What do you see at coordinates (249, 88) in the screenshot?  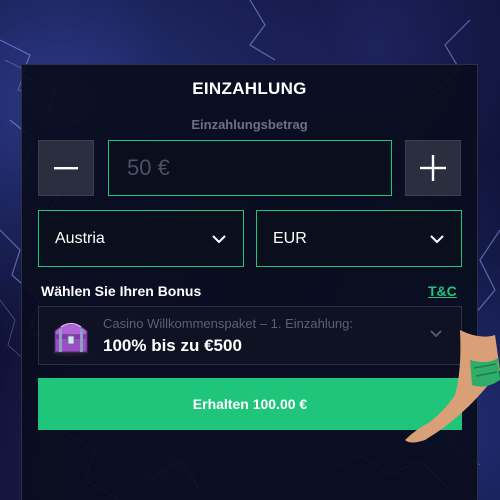 I see `page-title: EINZAHLUNG` at bounding box center [249, 88].